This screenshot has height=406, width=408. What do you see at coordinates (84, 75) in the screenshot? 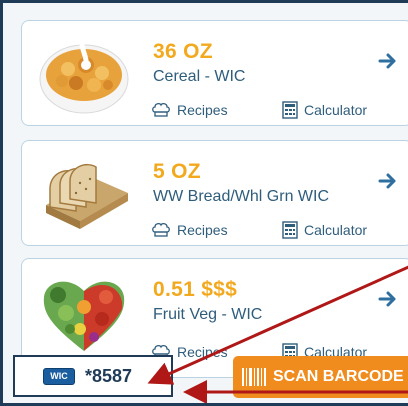
I see `cereal-image` at bounding box center [84, 75].